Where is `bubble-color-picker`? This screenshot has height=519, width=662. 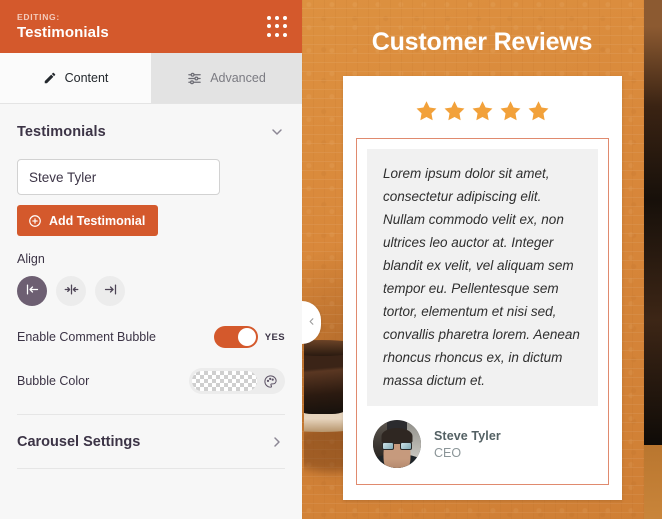 bubble-color-picker is located at coordinates (237, 381).